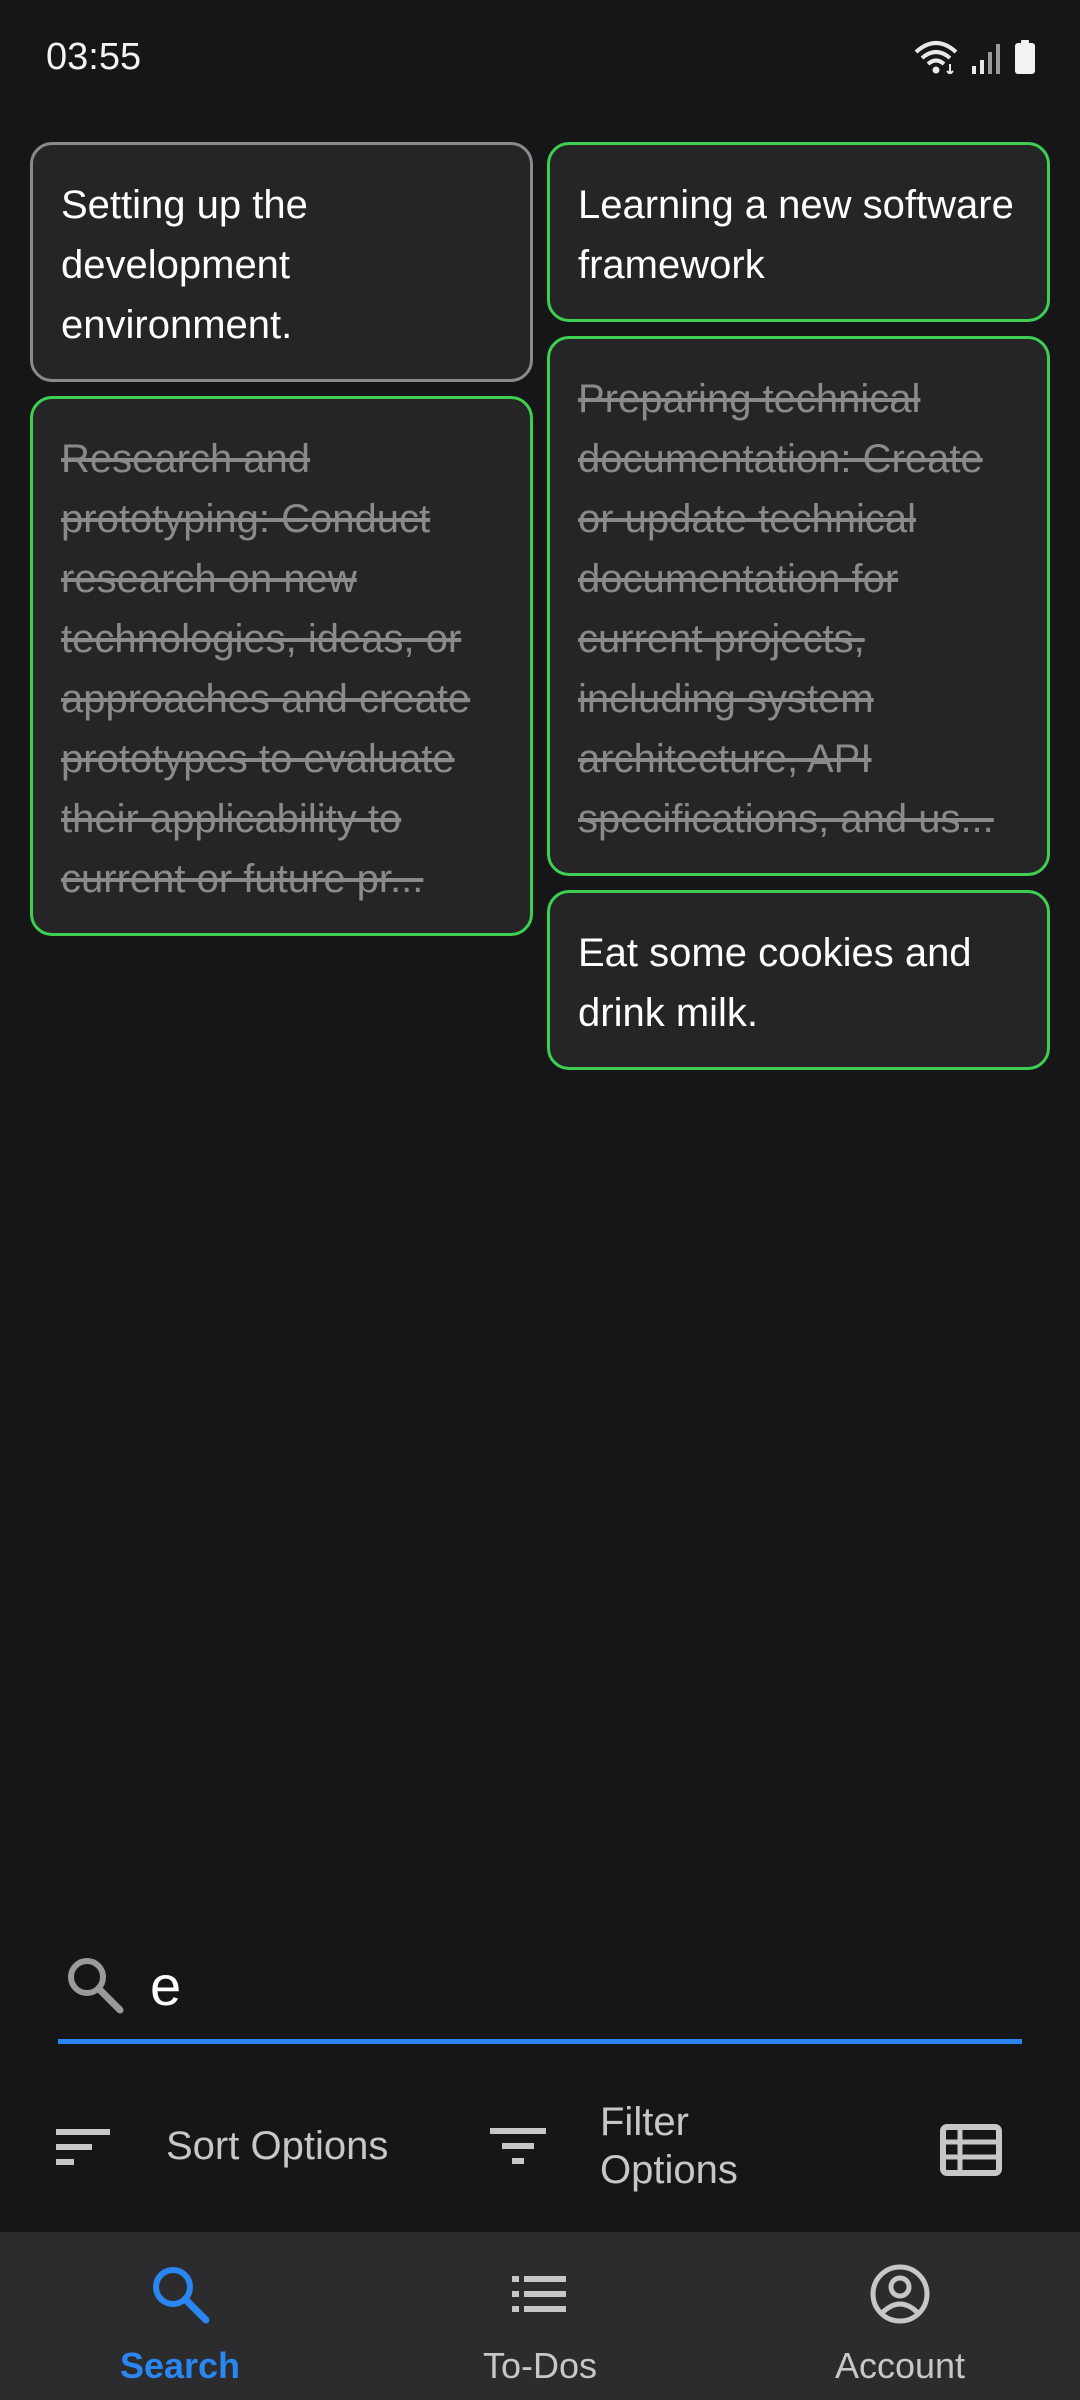  What do you see at coordinates (1025, 59) in the screenshot?
I see `battery-icon` at bounding box center [1025, 59].